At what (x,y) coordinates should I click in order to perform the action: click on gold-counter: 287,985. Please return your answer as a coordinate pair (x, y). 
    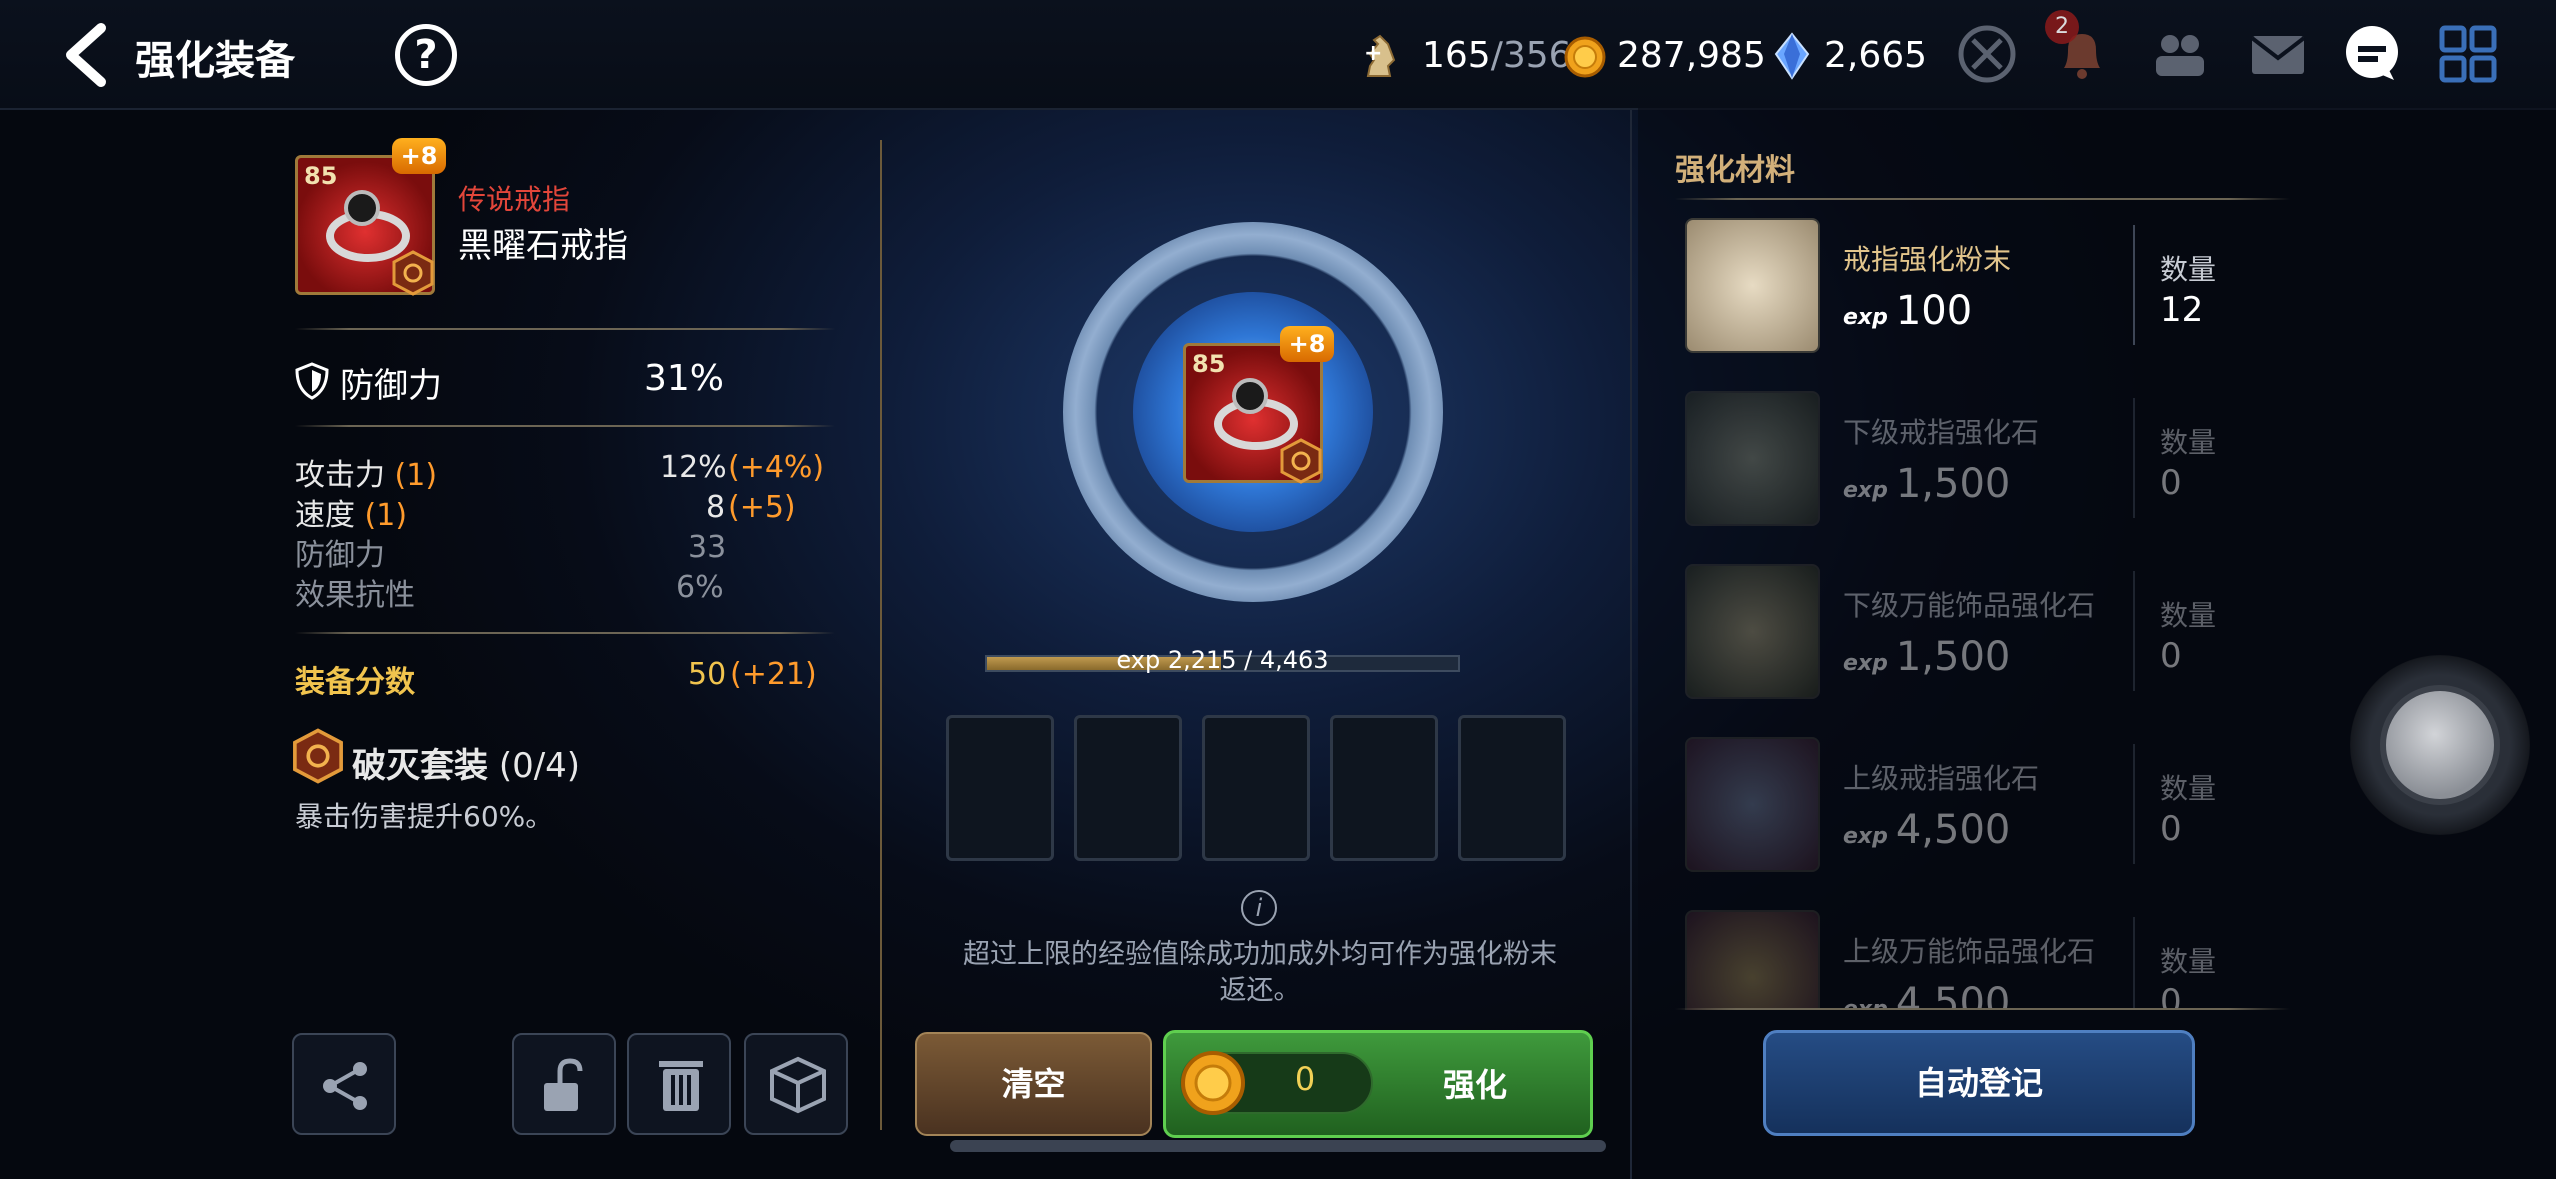
    Looking at the image, I should click on (1664, 55).